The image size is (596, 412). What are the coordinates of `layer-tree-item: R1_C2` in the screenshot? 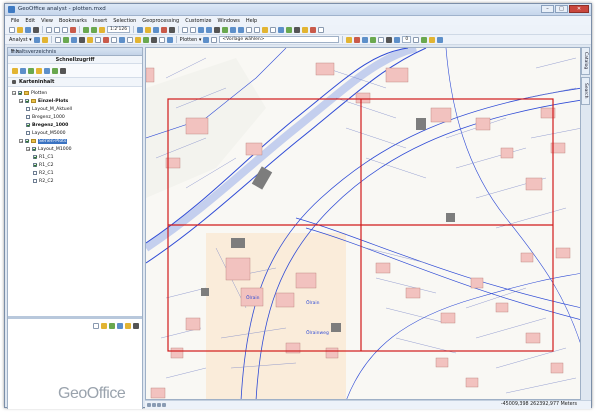 It's located at (43, 165).